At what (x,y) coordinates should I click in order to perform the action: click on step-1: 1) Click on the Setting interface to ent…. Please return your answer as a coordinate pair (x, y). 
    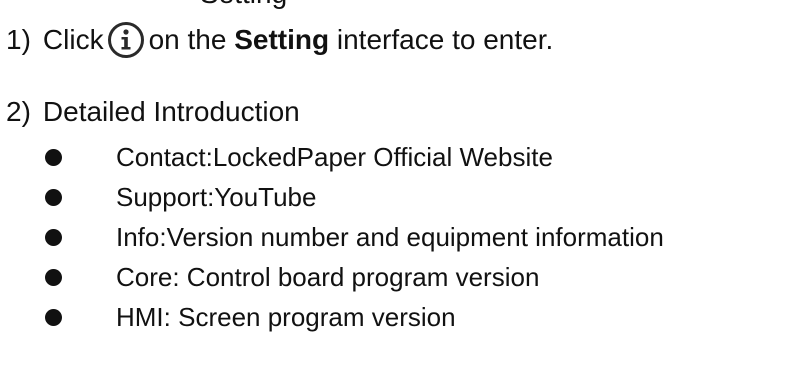
    Looking at the image, I should click on (279, 40).